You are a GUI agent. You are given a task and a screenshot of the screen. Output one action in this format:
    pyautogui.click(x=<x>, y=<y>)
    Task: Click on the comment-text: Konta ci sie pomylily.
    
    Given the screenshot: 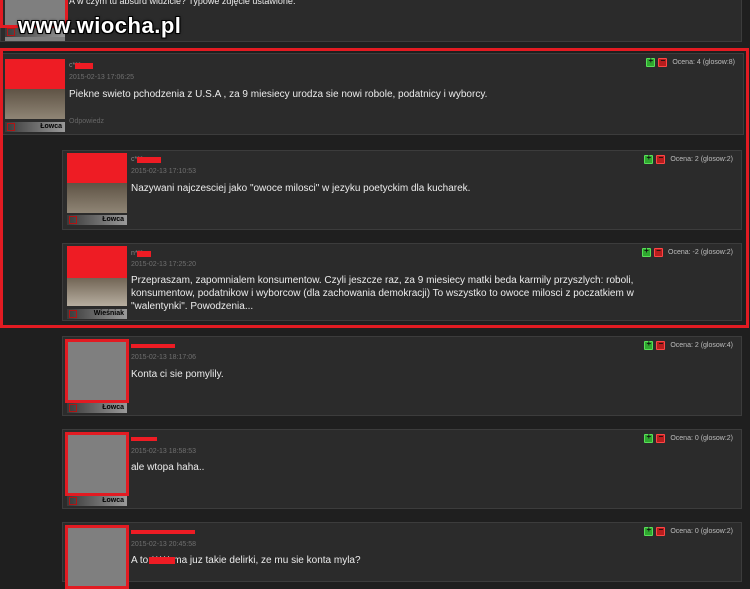 What is the action you would take?
    pyautogui.click(x=177, y=374)
    